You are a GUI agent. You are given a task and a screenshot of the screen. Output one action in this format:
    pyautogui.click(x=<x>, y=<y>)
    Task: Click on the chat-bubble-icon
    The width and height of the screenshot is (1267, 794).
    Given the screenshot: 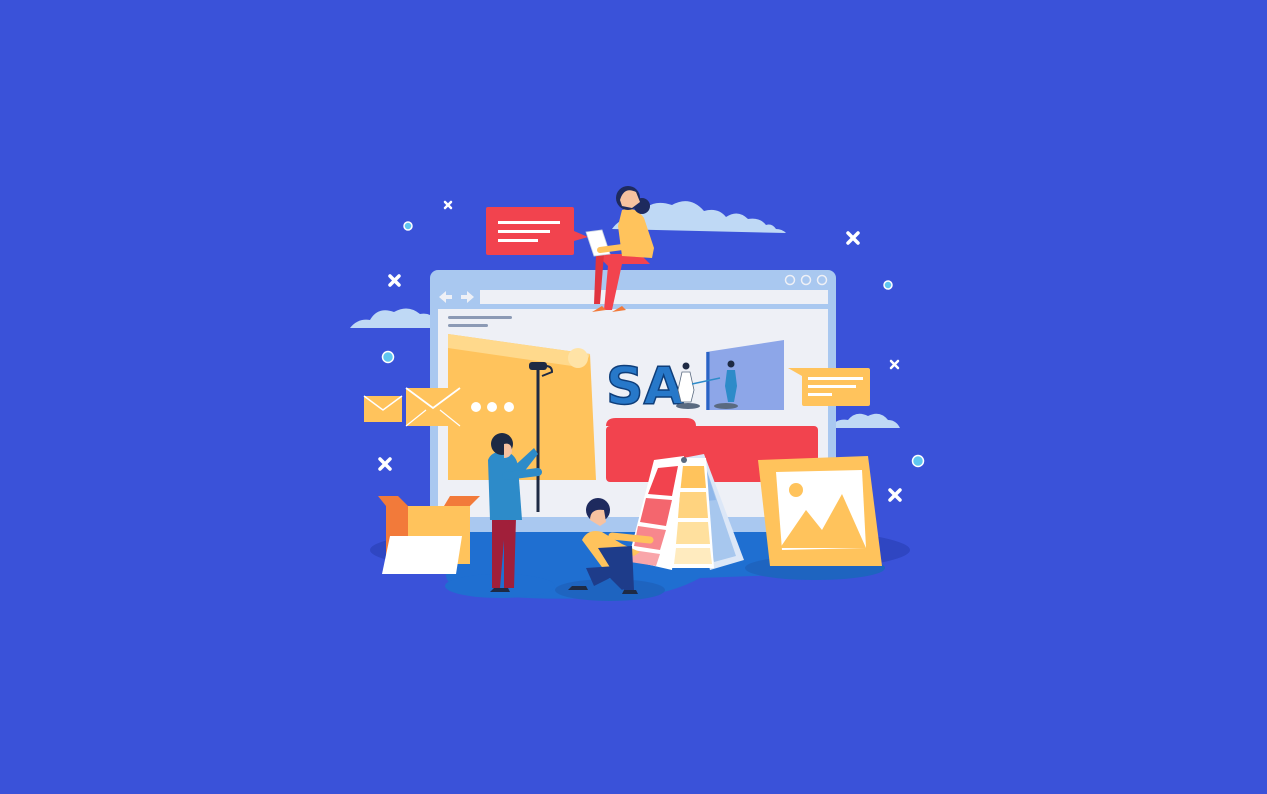 What is the action you would take?
    pyautogui.click(x=537, y=231)
    